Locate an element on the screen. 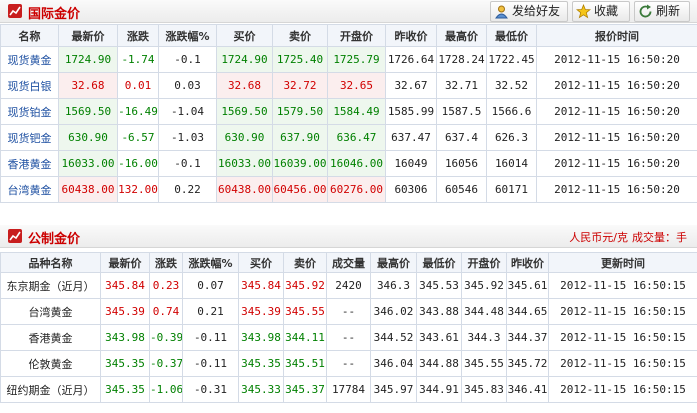 This screenshot has width=697, height=413. table-cell: 32.52 is located at coordinates (511, 85).